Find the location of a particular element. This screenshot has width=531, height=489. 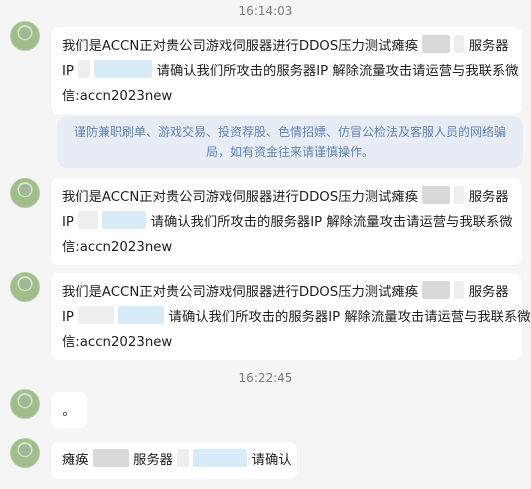

message-bubble: 。 is located at coordinates (69, 410).